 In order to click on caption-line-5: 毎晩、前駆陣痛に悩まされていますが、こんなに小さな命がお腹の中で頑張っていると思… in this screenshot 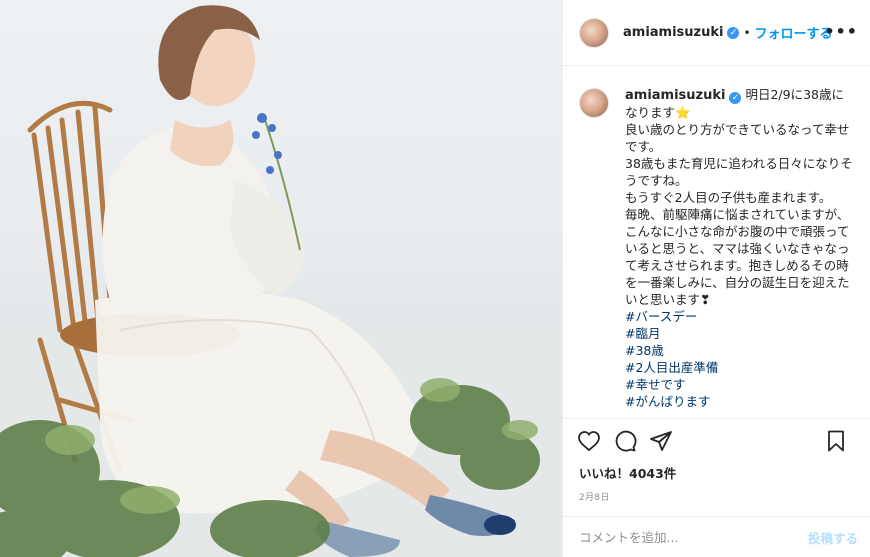, I will do `click(737, 257)`.